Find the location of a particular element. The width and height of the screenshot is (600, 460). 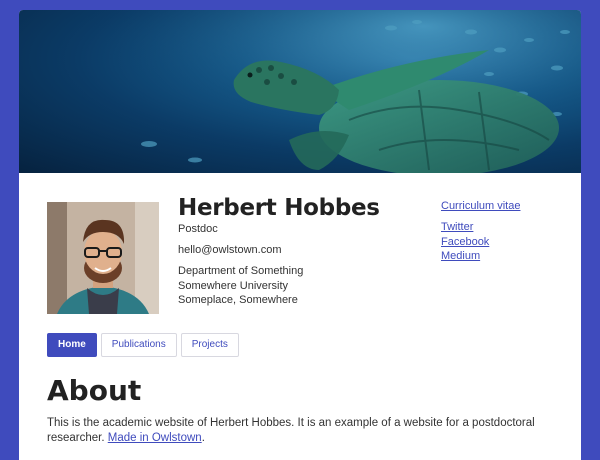

profile-role: Postdoc is located at coordinates (198, 229).